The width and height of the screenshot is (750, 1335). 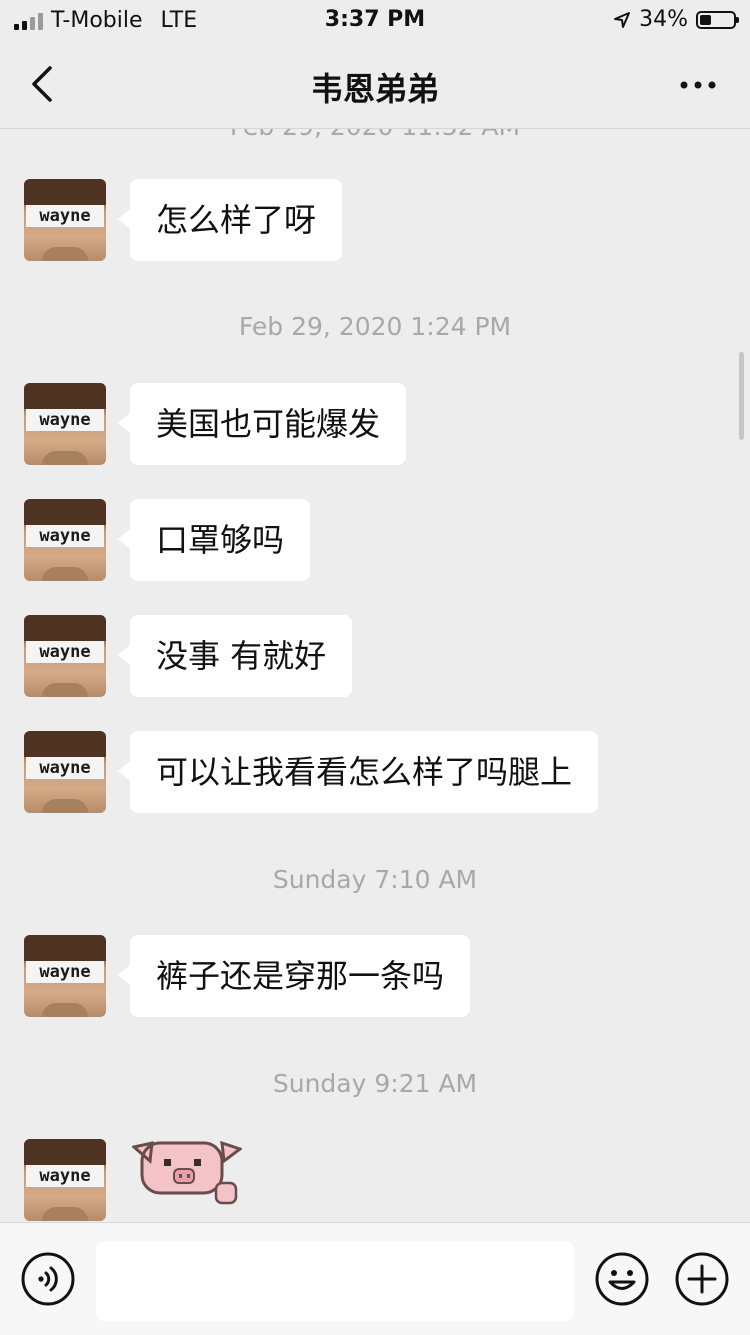 I want to click on battery-fill, so click(x=705, y=19).